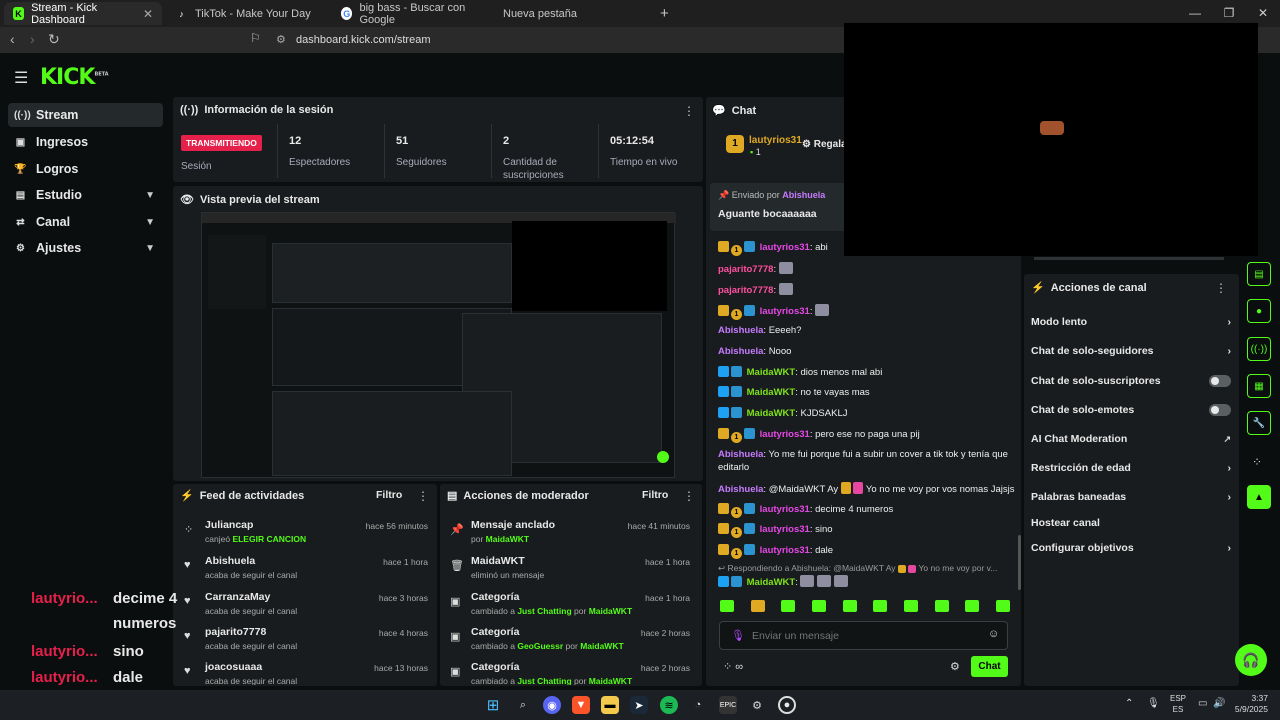 The height and width of the screenshot is (720, 1280). Describe the element at coordinates (738, 635) in the screenshot. I see `microphone-icon: 🎙` at that location.